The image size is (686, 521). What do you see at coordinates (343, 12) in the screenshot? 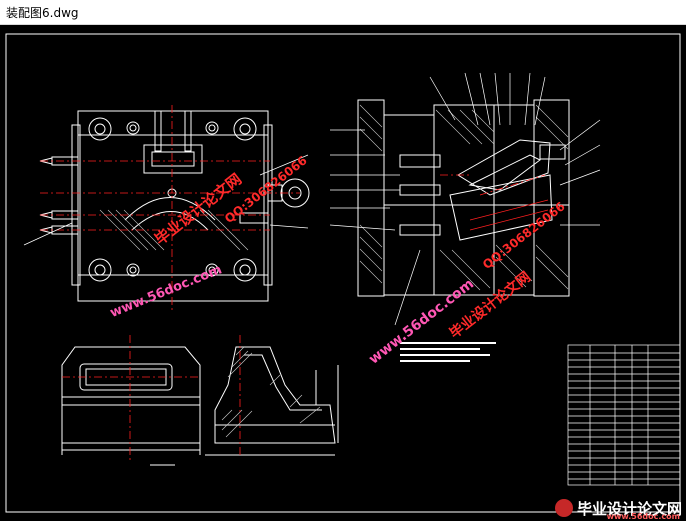
I see `title-bar: 装配图6.dwg` at bounding box center [343, 12].